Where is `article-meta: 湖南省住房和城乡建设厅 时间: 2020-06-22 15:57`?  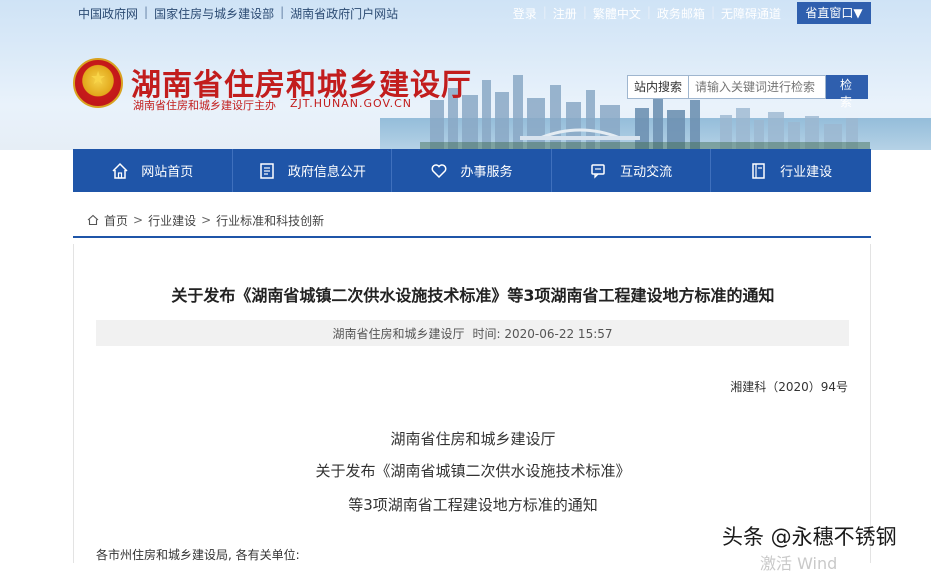
article-meta: 湖南省住房和城乡建设厅 时间: 2020-06-22 15:57 is located at coordinates (472, 333).